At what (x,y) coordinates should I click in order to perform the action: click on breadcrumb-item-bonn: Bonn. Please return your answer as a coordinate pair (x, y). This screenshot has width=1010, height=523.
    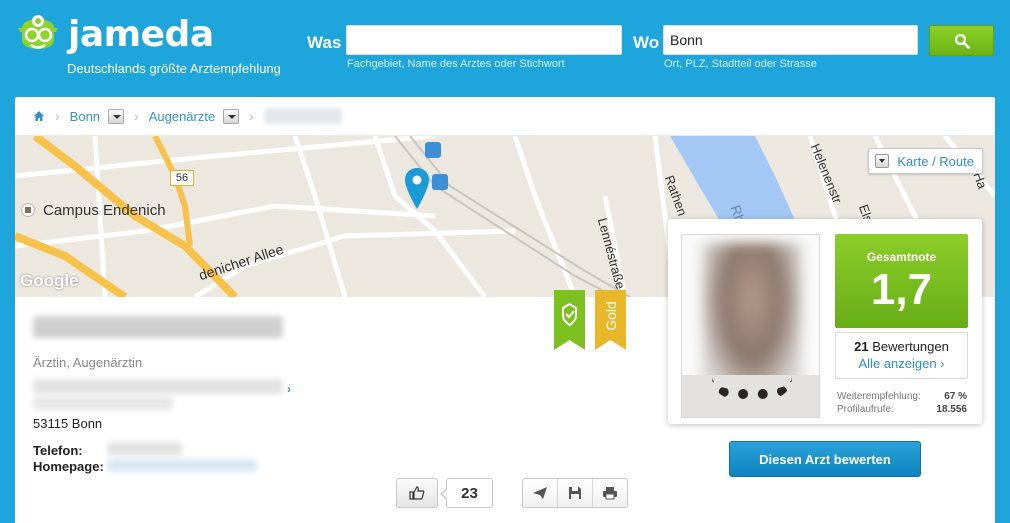
    Looking at the image, I should click on (85, 116).